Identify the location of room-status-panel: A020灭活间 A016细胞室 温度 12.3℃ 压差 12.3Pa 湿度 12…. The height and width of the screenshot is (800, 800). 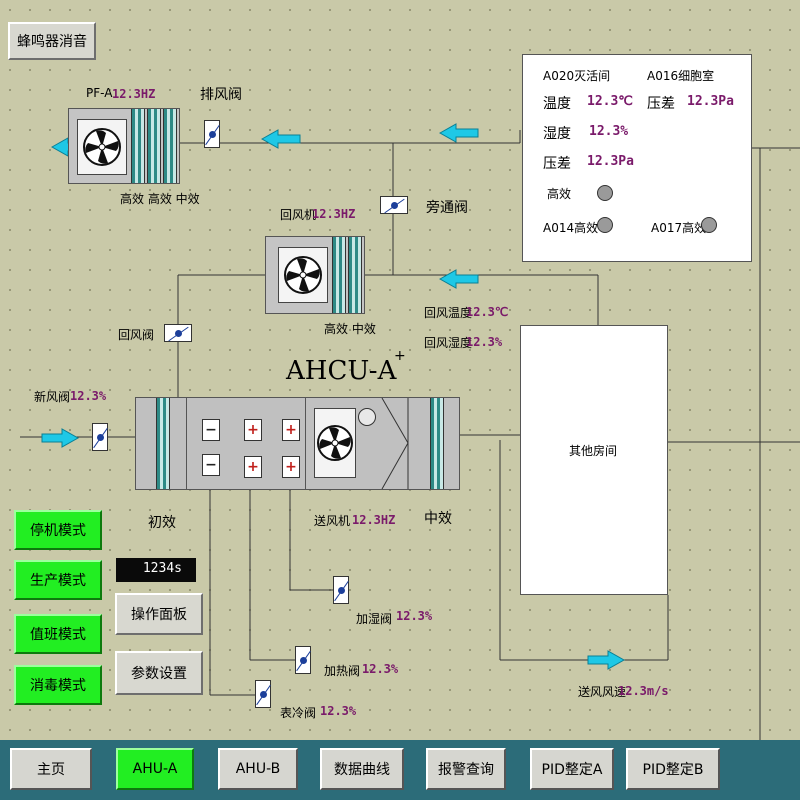
(637, 158).